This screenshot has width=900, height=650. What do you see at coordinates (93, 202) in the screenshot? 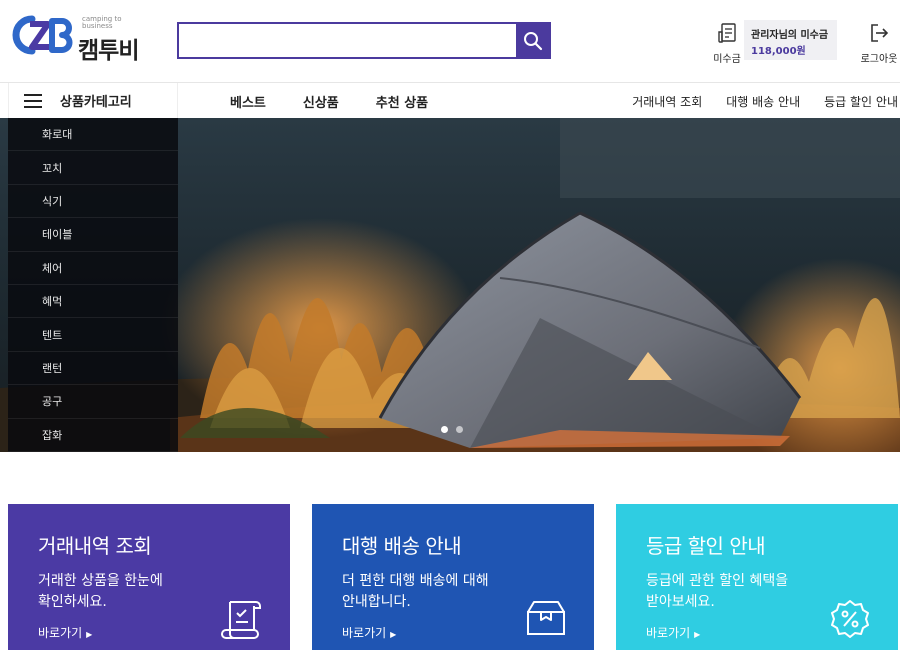
I see `category-item-tableware: 식기` at bounding box center [93, 202].